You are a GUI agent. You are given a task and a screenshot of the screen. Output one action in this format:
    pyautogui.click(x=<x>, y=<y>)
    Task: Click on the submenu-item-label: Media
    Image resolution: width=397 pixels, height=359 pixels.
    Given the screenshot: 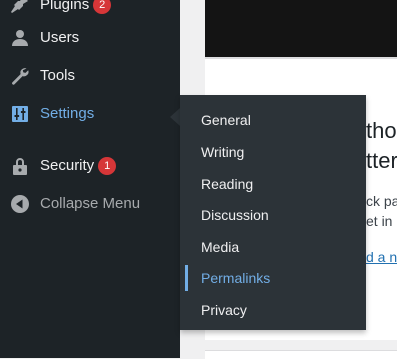 What is the action you would take?
    pyautogui.click(x=220, y=247)
    